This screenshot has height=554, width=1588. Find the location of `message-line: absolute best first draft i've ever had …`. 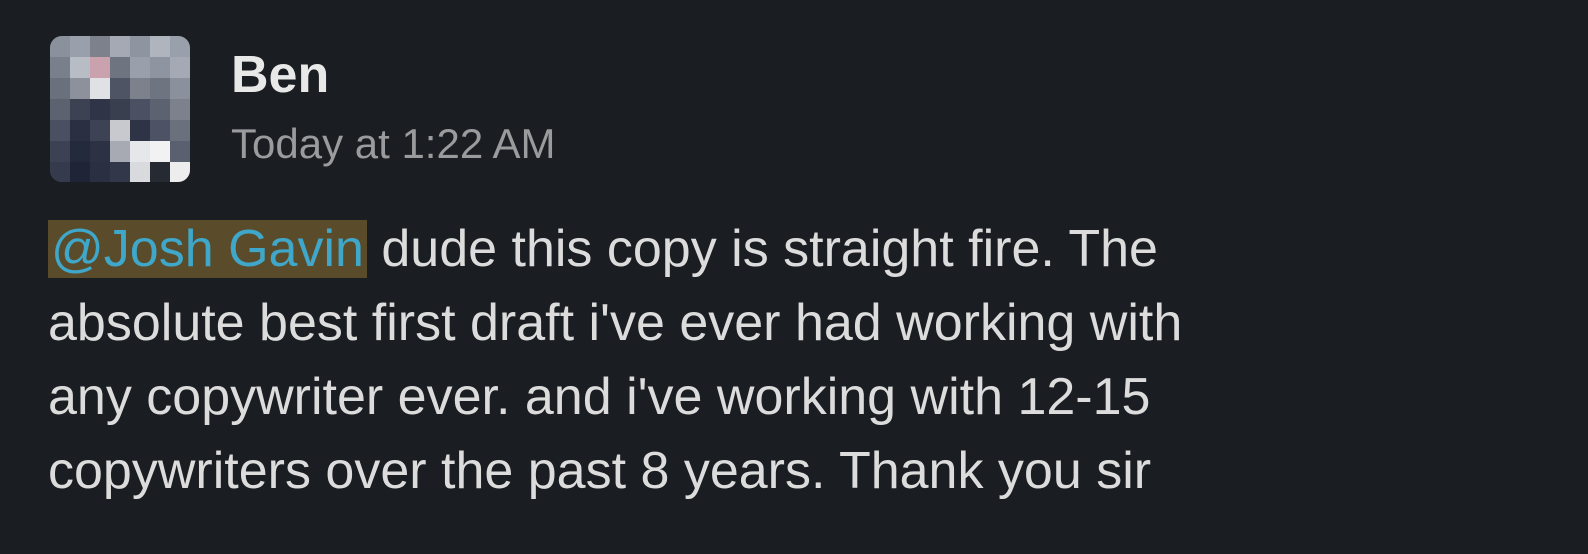

message-line: absolute best first draft i've ever had … is located at coordinates (615, 323).